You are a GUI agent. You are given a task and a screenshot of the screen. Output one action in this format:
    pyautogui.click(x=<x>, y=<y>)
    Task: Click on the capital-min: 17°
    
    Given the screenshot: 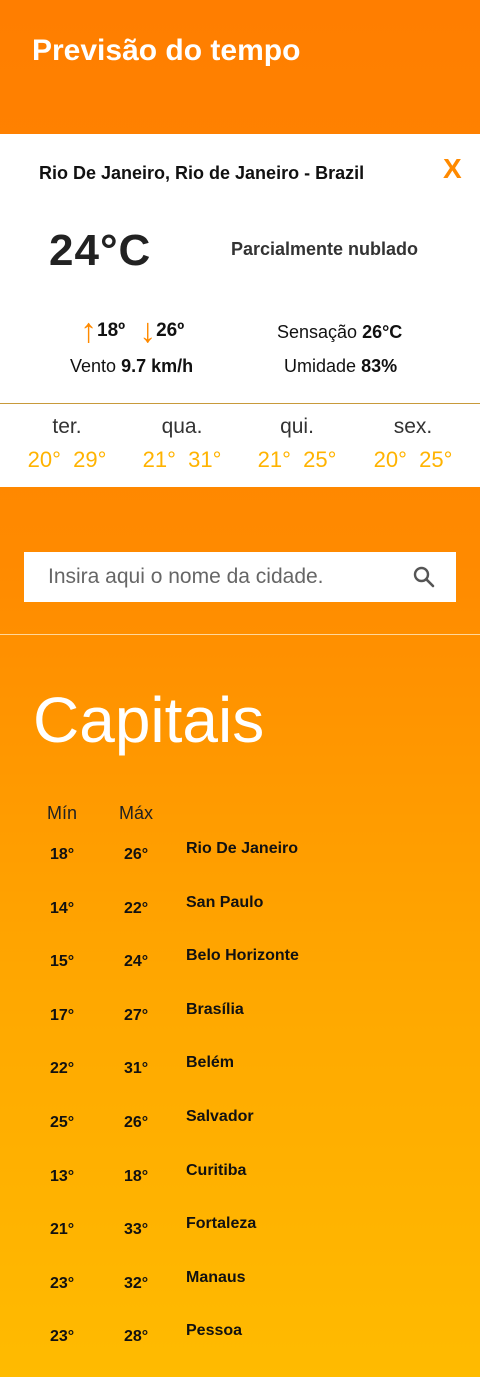 What is the action you would take?
    pyautogui.click(x=62, y=1015)
    